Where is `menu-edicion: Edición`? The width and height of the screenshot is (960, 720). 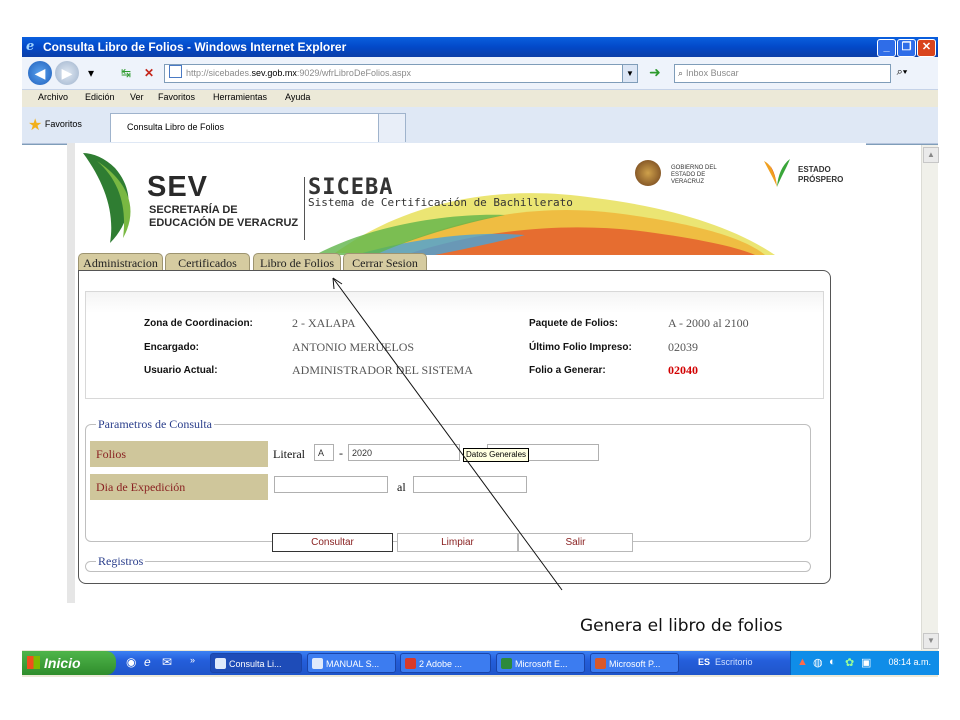
menu-edicion: Edición is located at coordinates (100, 97).